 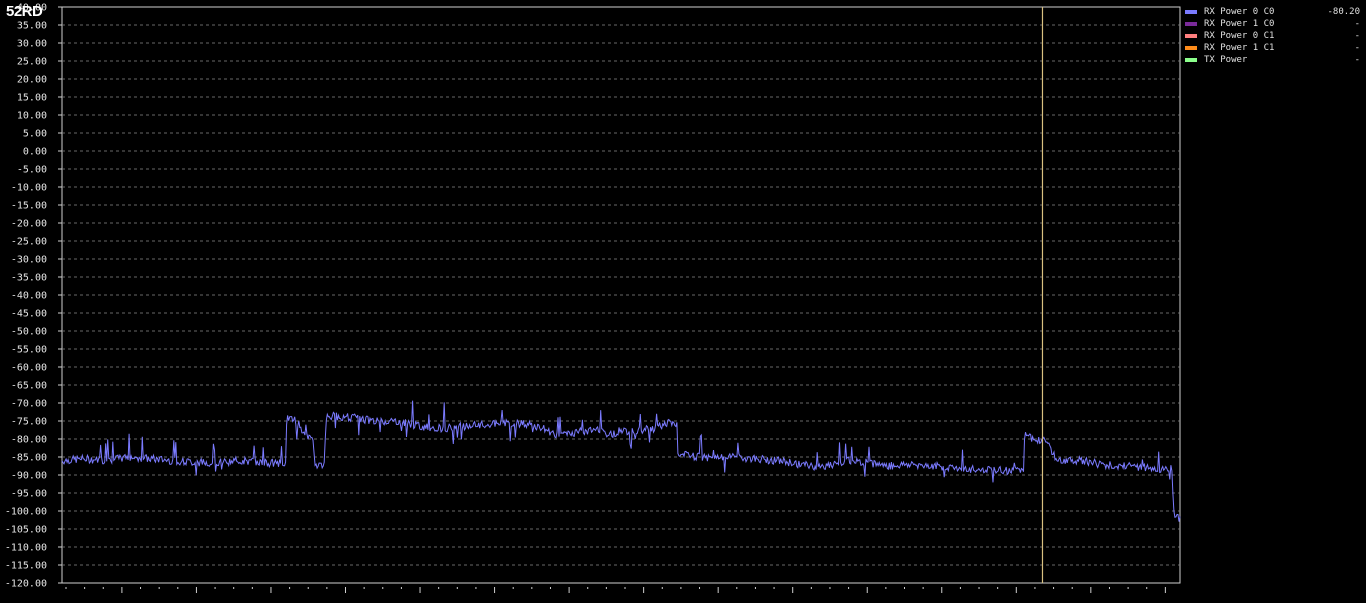 What do you see at coordinates (32, 62) in the screenshot?
I see `y-tick-label: 25.00` at bounding box center [32, 62].